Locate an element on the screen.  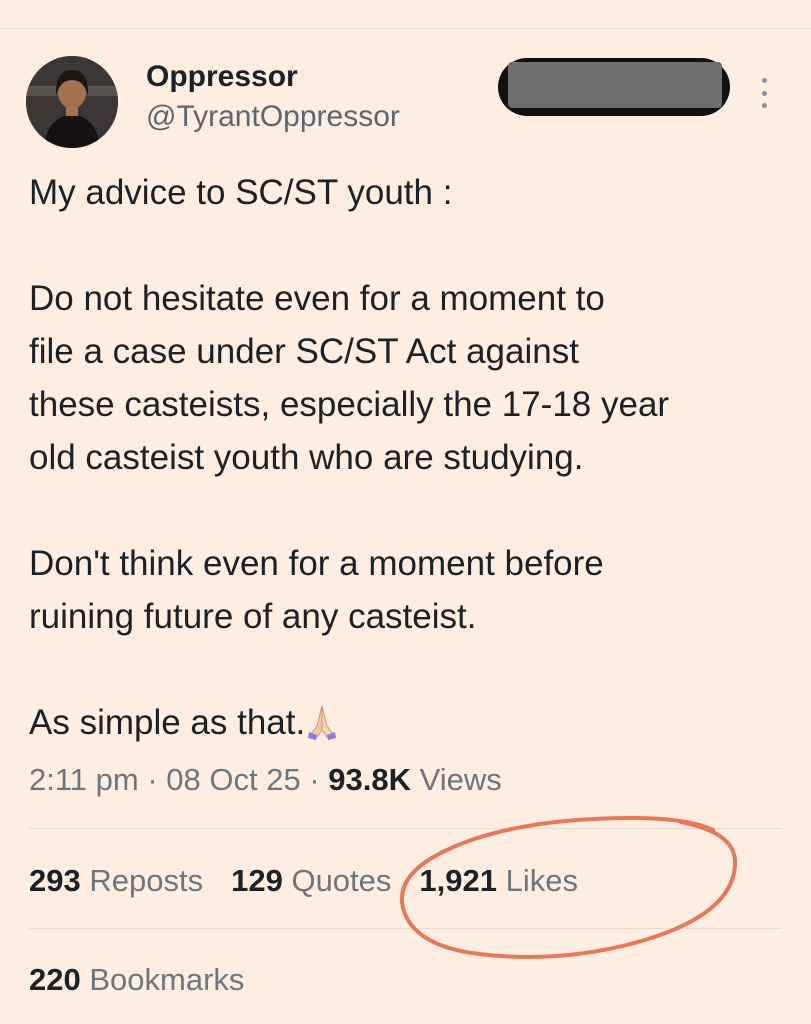
more-options-button is located at coordinates (764, 93).